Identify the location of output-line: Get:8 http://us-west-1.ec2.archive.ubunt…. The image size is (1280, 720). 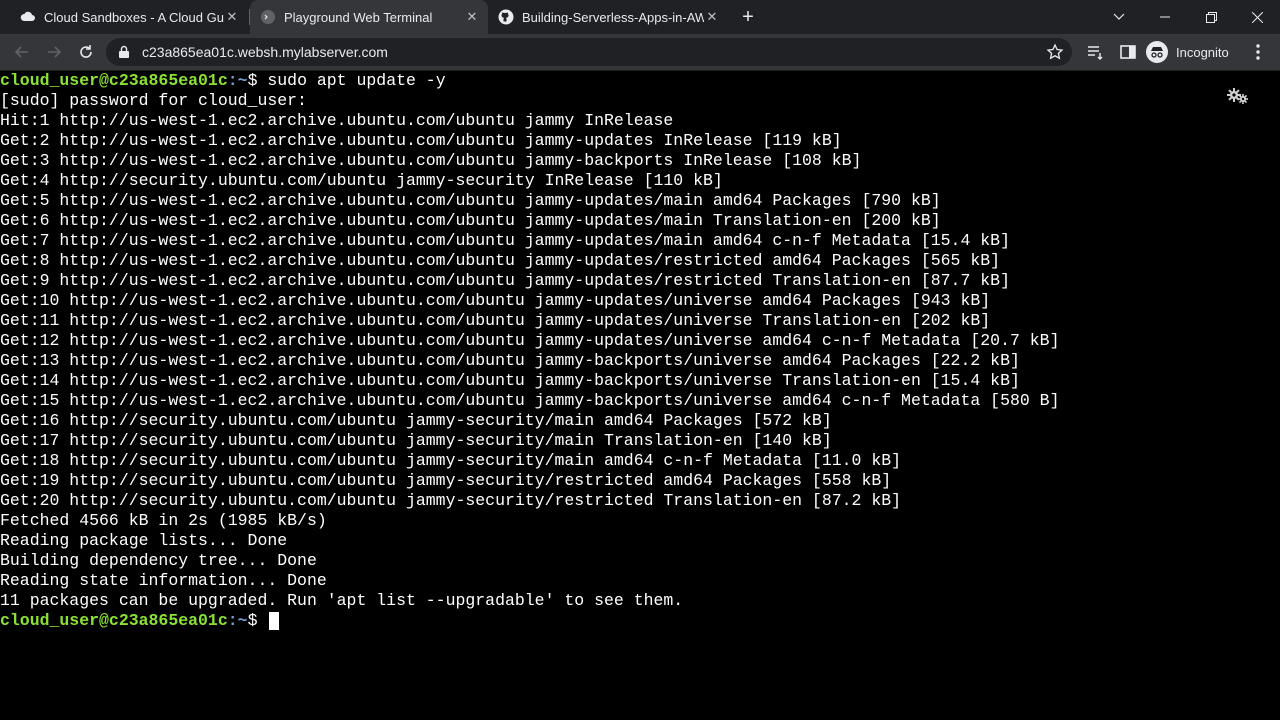
(500, 260).